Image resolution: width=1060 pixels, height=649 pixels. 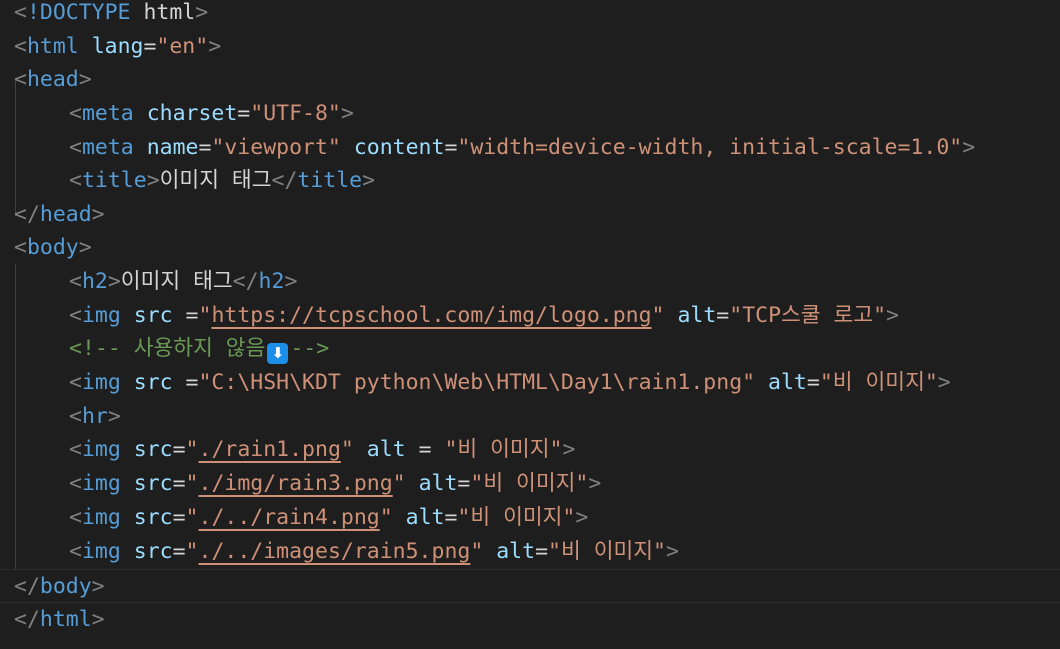 I want to click on link-url: ./img/rain3.png, so click(x=296, y=483).